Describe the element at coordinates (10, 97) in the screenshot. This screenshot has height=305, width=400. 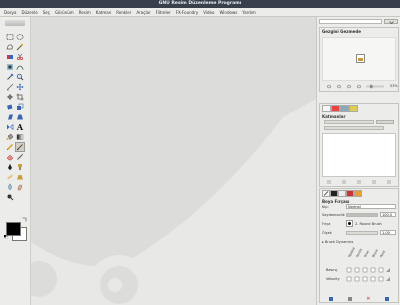
I see `align-icon` at that location.